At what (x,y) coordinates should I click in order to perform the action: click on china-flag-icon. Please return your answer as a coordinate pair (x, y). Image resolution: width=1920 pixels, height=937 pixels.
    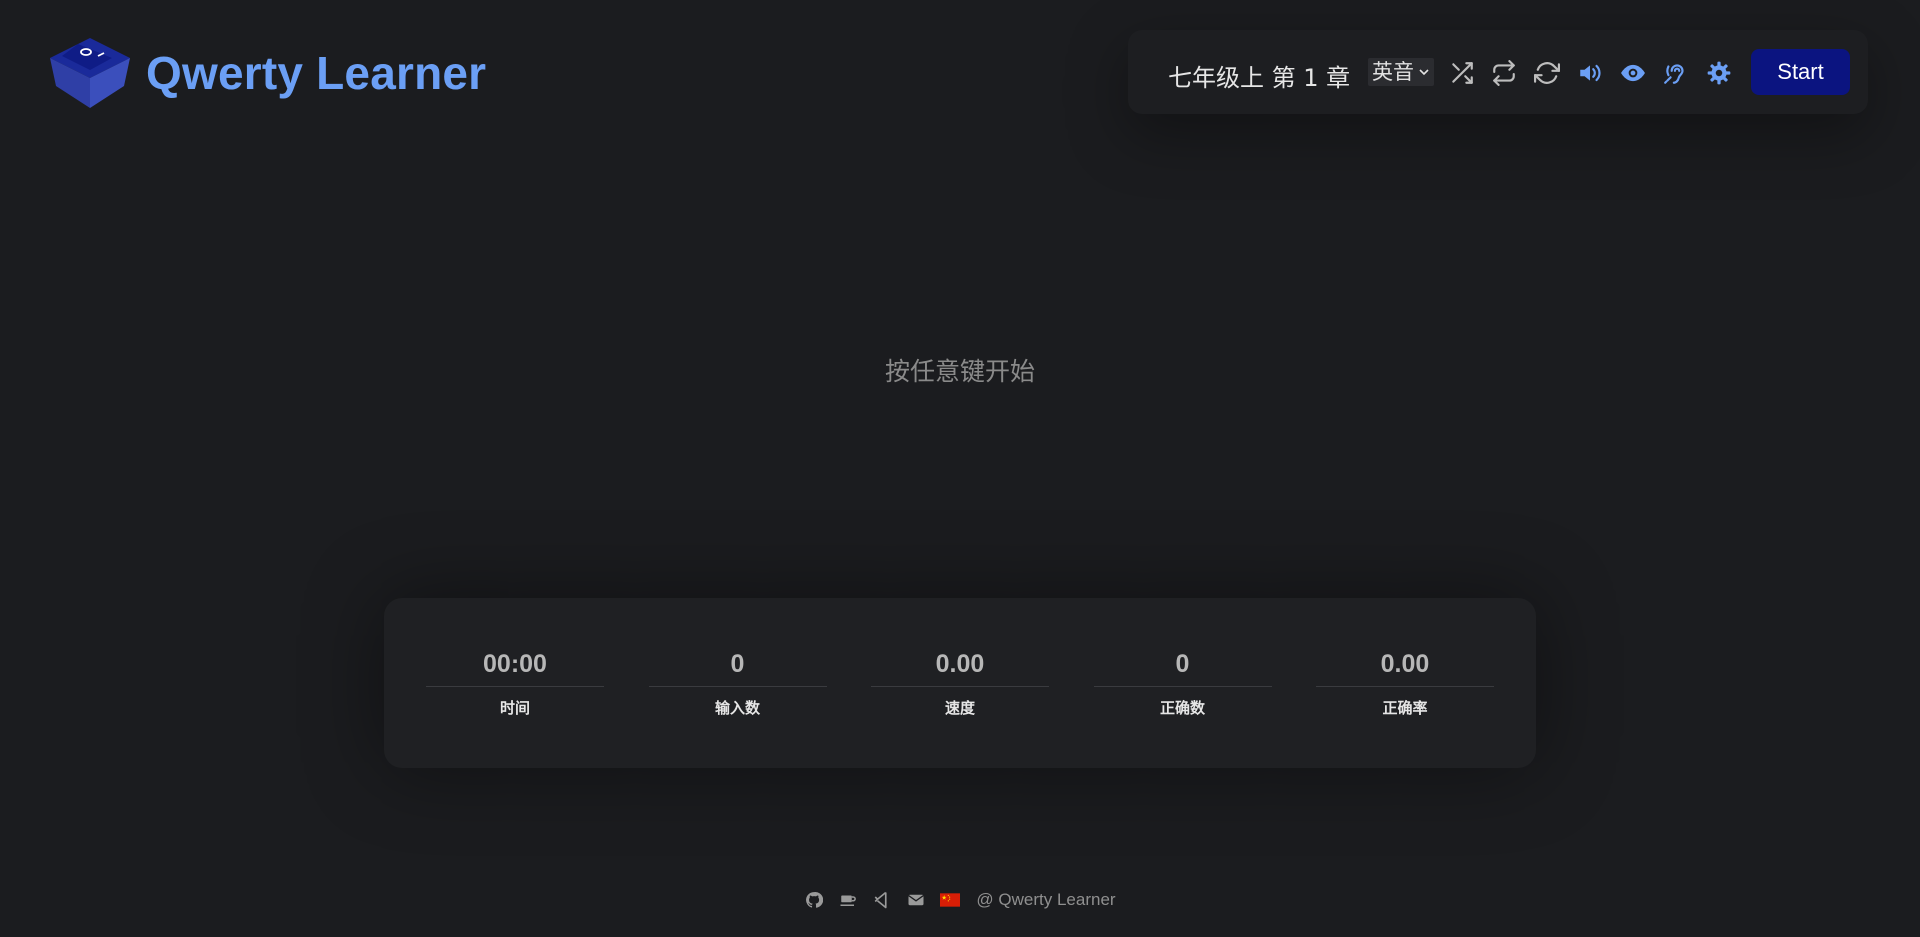
    Looking at the image, I should click on (950, 900).